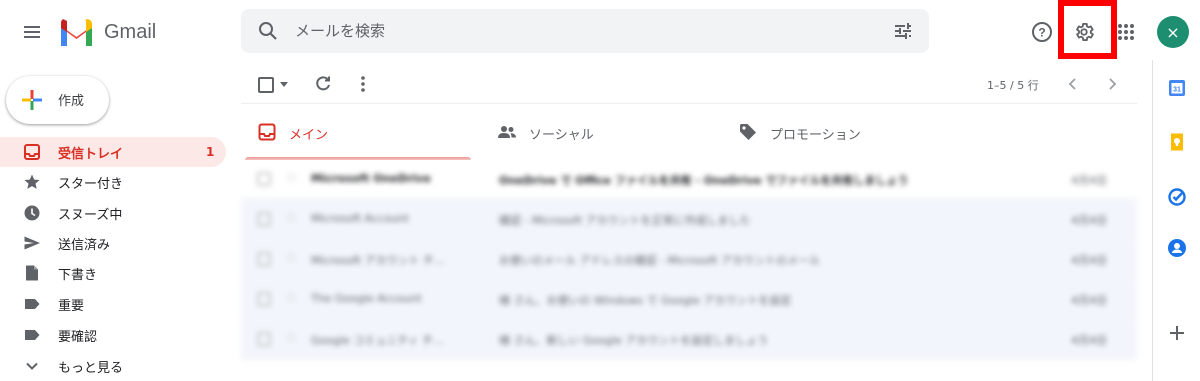 The width and height of the screenshot is (1200, 381). What do you see at coordinates (76, 32) in the screenshot?
I see `gmail-m-icon` at bounding box center [76, 32].